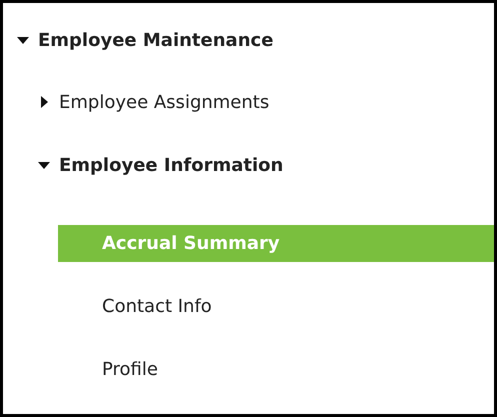  Describe the element at coordinates (276, 306) in the screenshot. I see `tree-item: Contact Info` at that location.